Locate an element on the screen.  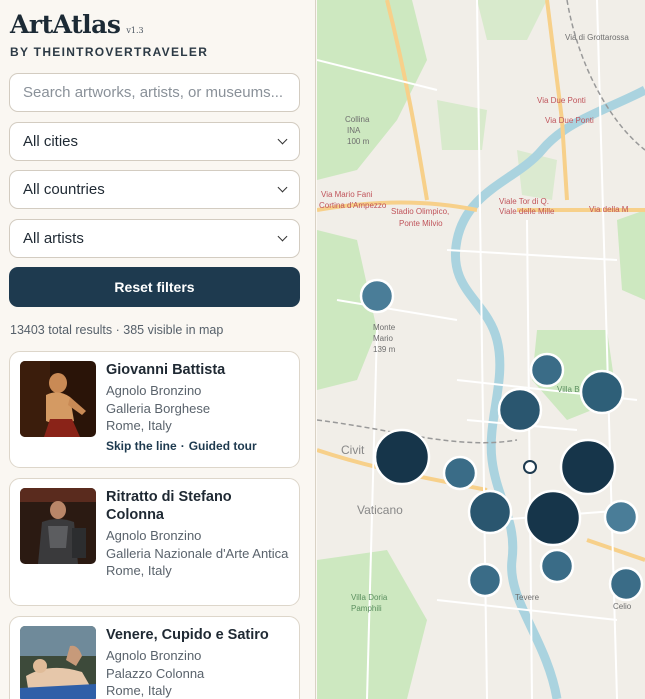
map-label: Pamphili is located at coordinates (366, 608).